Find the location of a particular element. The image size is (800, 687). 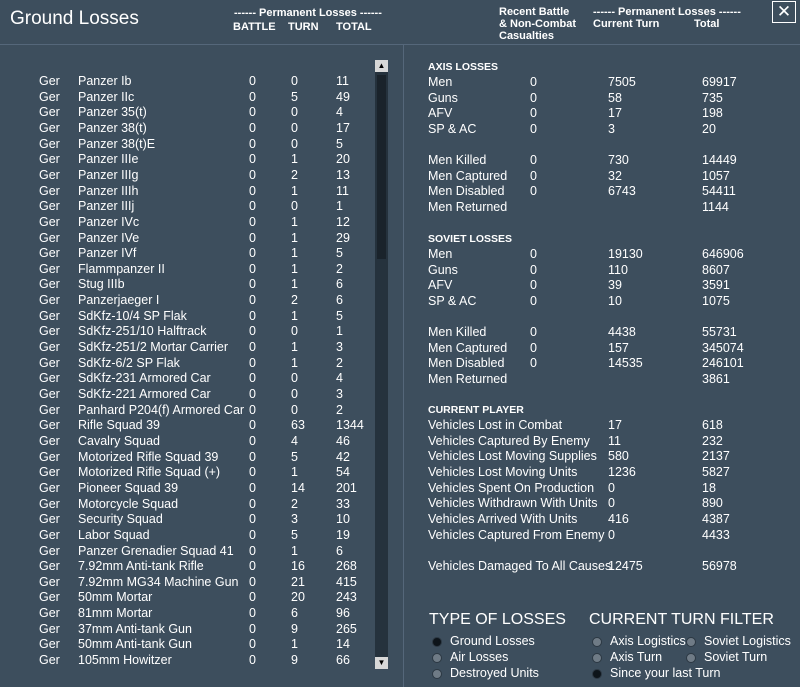

row-label: Vehicles Lost in Combat is located at coordinates (495, 425).